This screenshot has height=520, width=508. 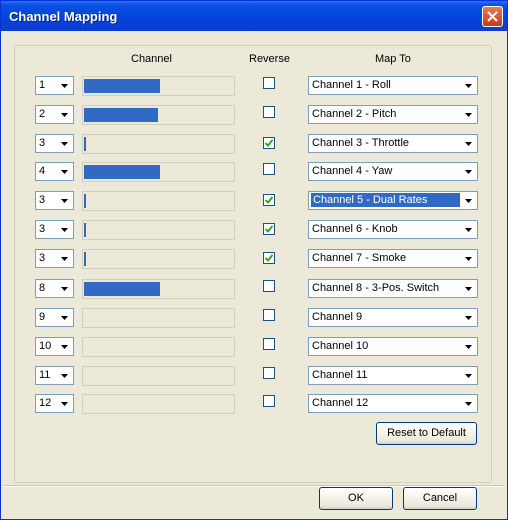 I want to click on map-to-select: Channel 2 - Pitch, so click(x=393, y=114).